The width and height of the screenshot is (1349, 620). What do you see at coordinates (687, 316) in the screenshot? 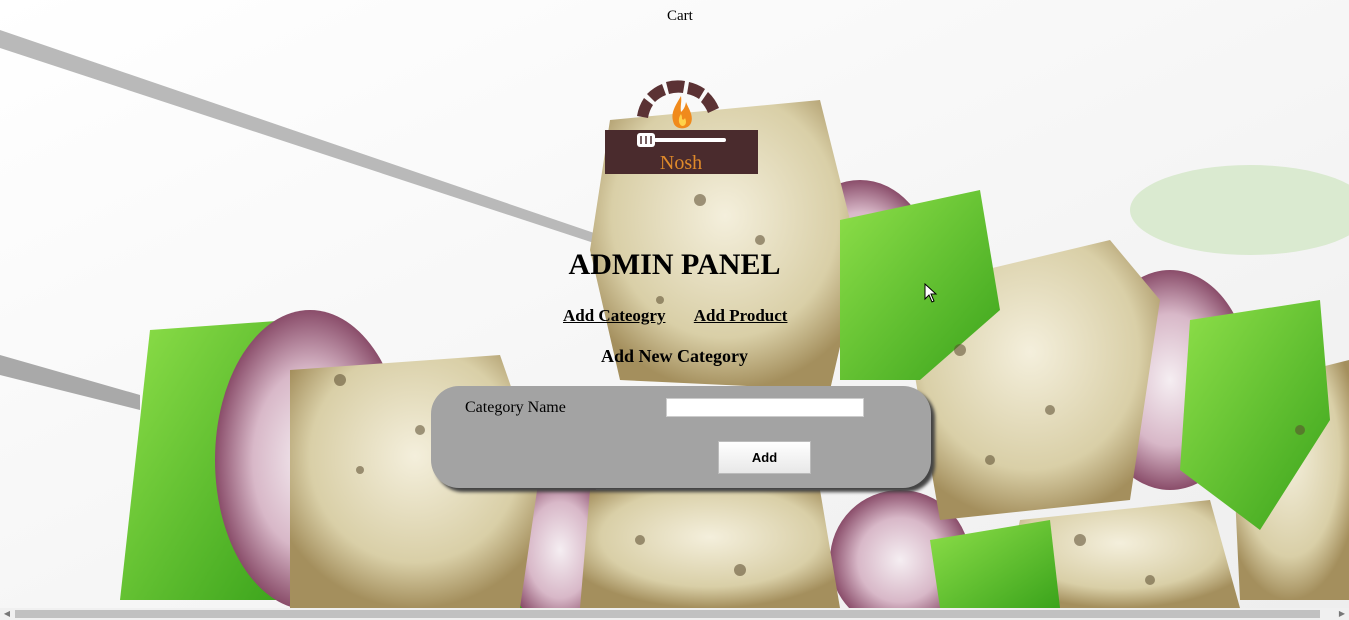
I see `admin-nav: Add Cateogry Add Product` at bounding box center [687, 316].